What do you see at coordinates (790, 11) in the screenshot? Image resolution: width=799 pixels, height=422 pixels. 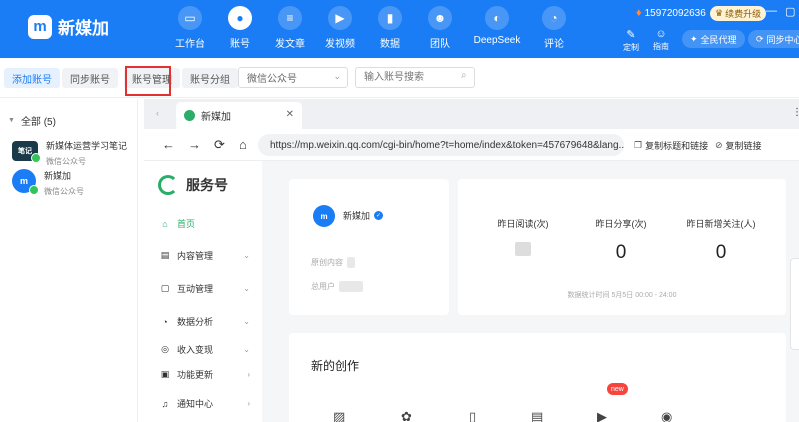 I see `maximize-icon: ▢` at bounding box center [790, 11].